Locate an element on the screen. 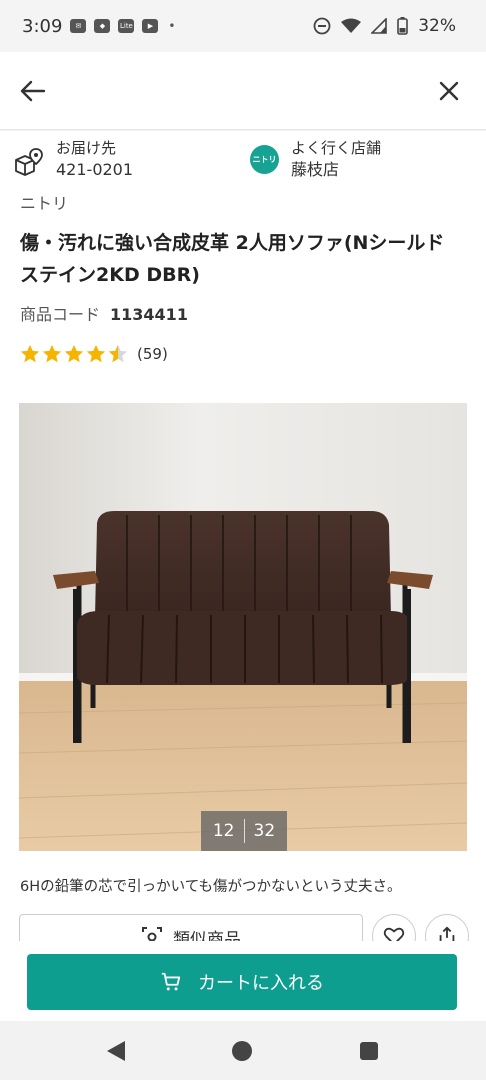 The width and height of the screenshot is (486, 1080). favorite-button is located at coordinates (394, 927).